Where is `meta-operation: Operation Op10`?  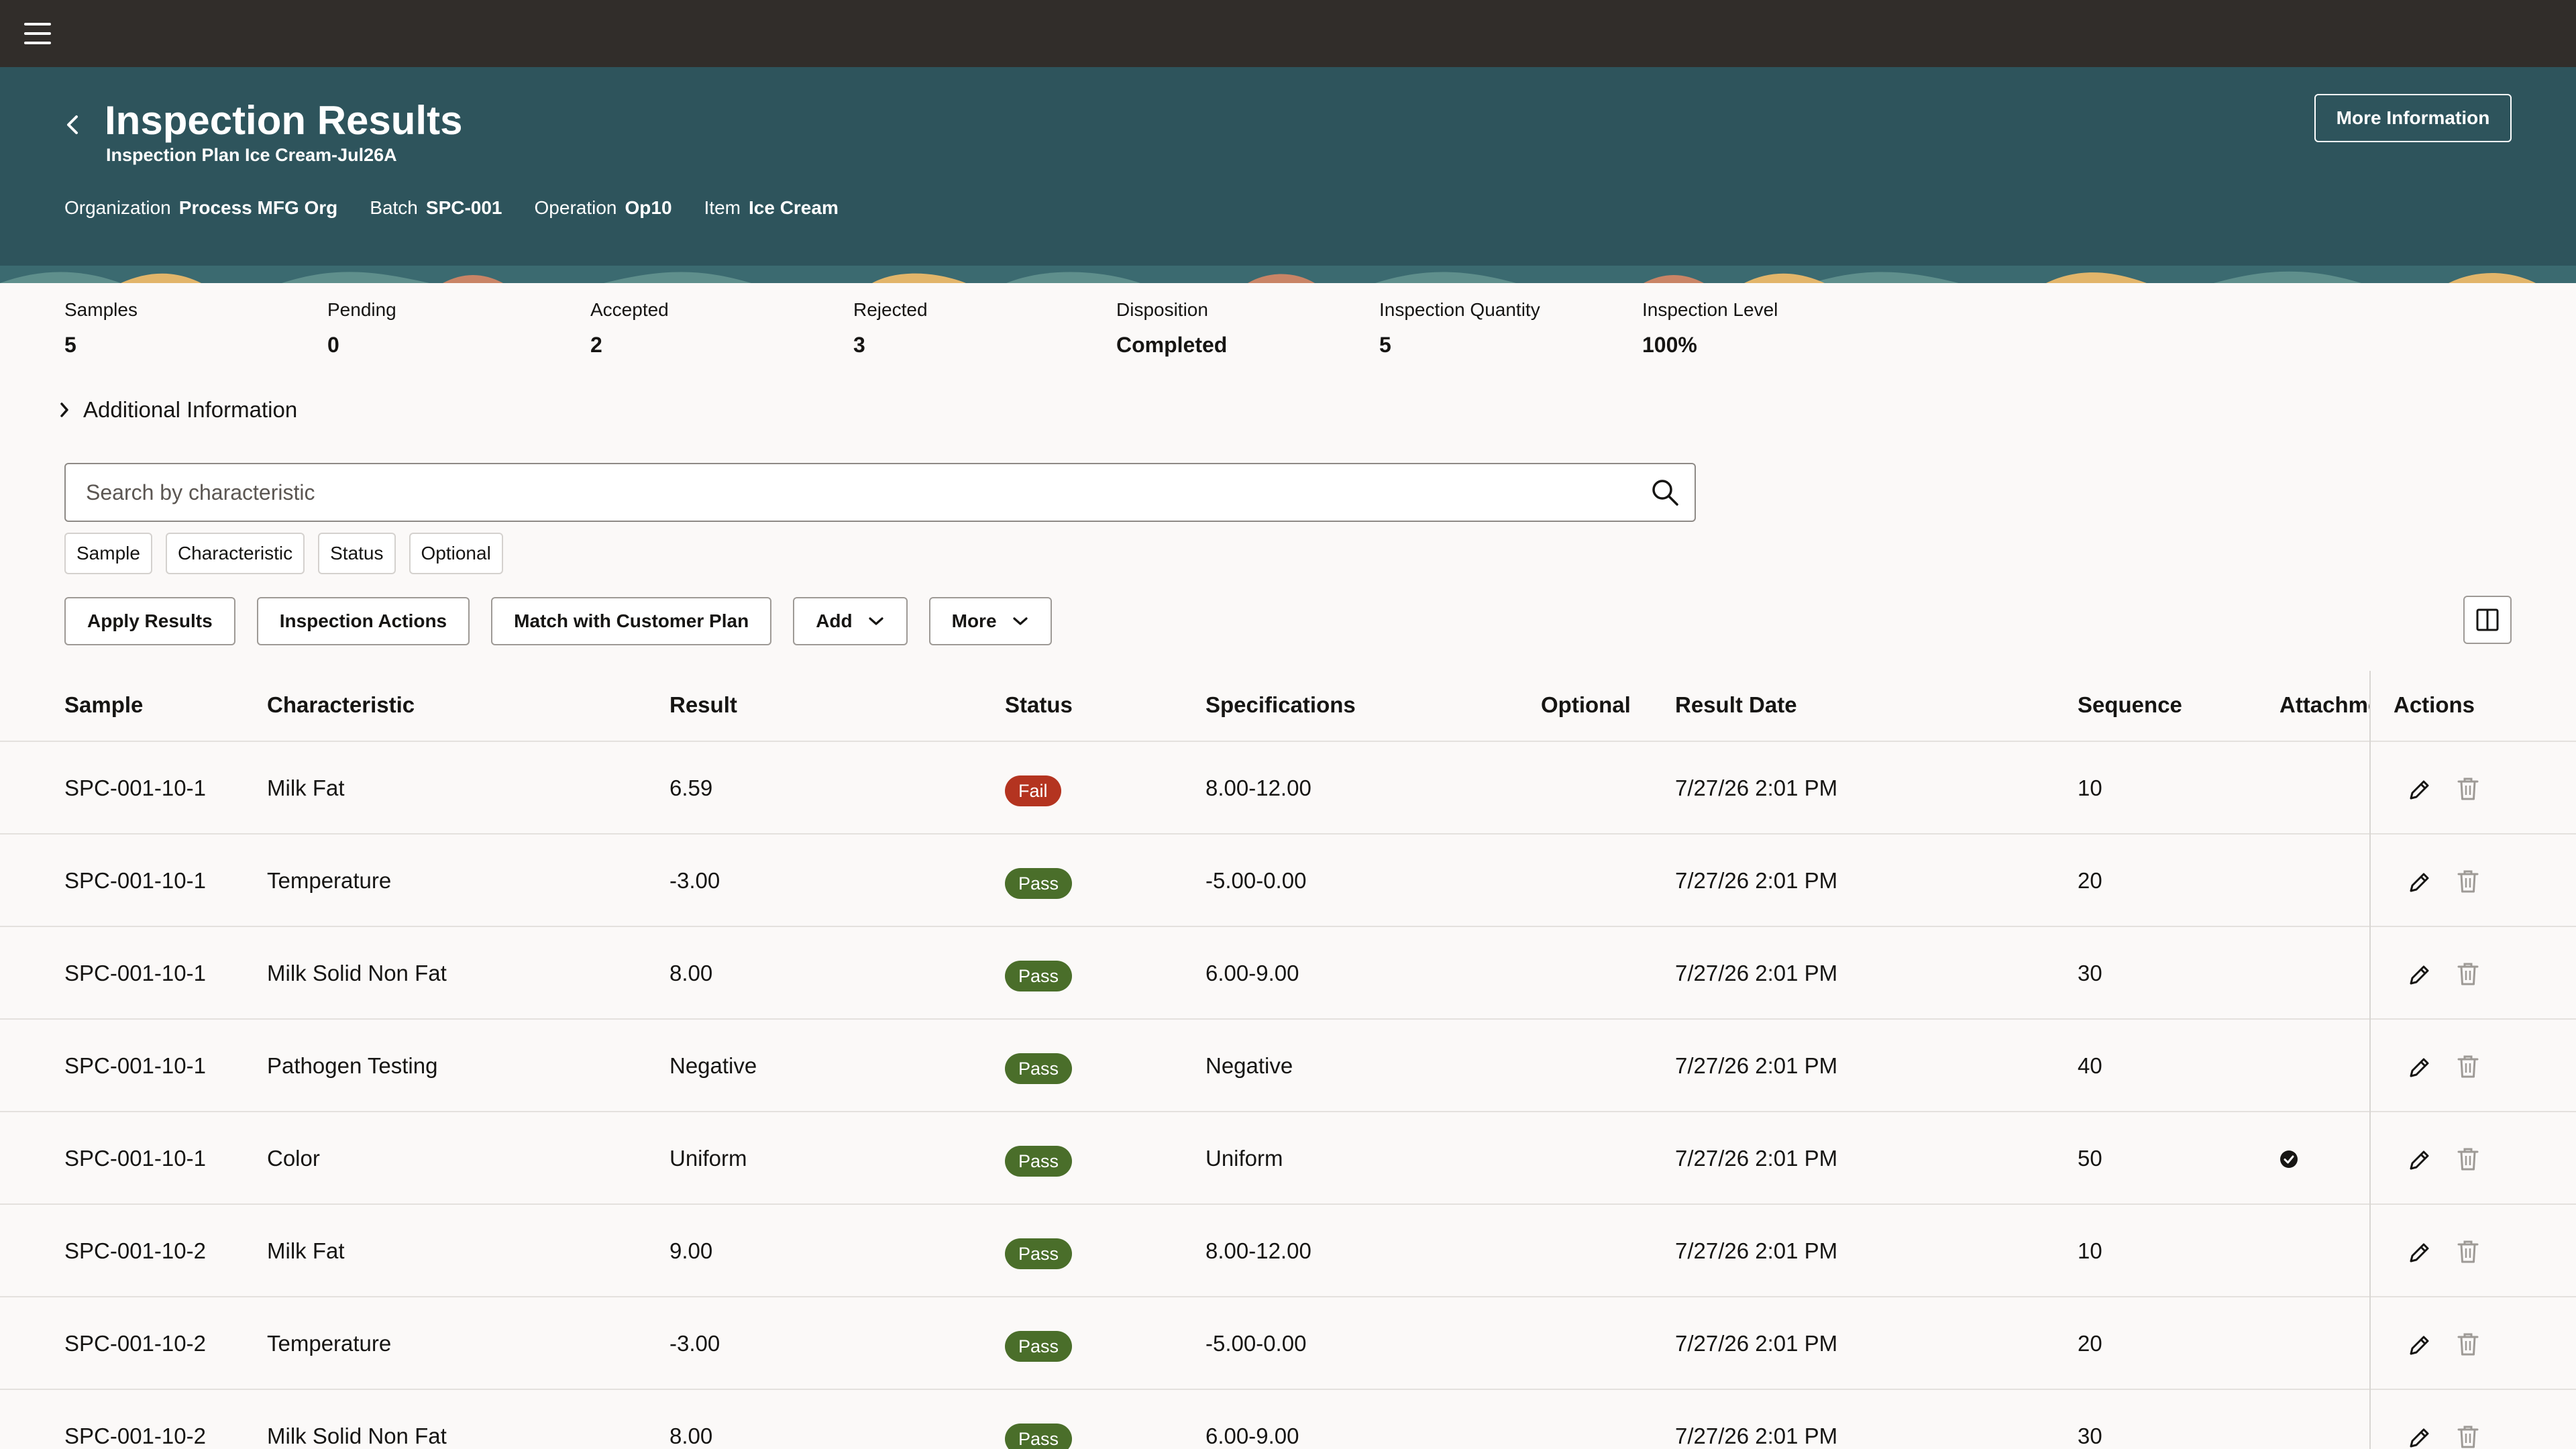
meta-operation: Operation Op10 is located at coordinates (603, 207).